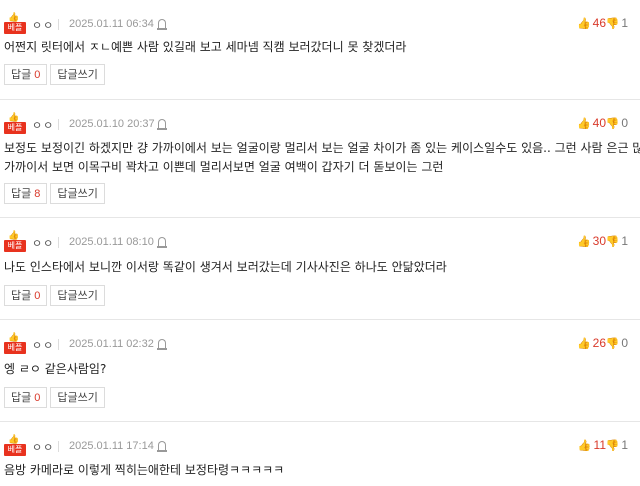 This screenshot has height=486, width=640. I want to click on upvote-button: 👍 11, so click(592, 446).